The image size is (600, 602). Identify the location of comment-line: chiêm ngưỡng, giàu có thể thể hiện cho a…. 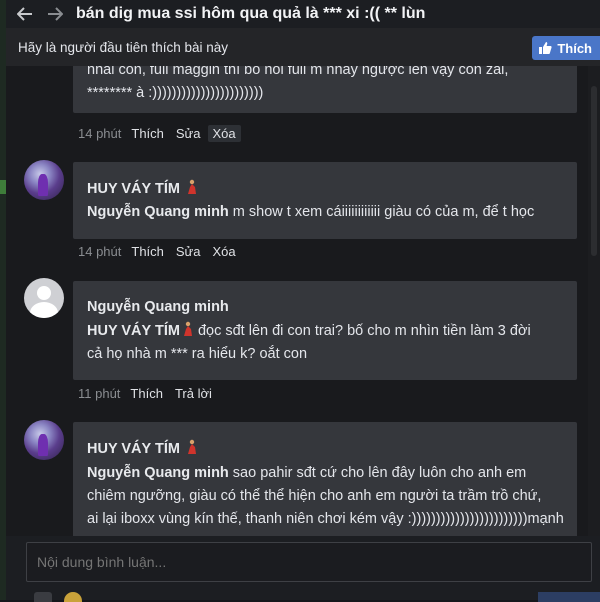
(314, 496).